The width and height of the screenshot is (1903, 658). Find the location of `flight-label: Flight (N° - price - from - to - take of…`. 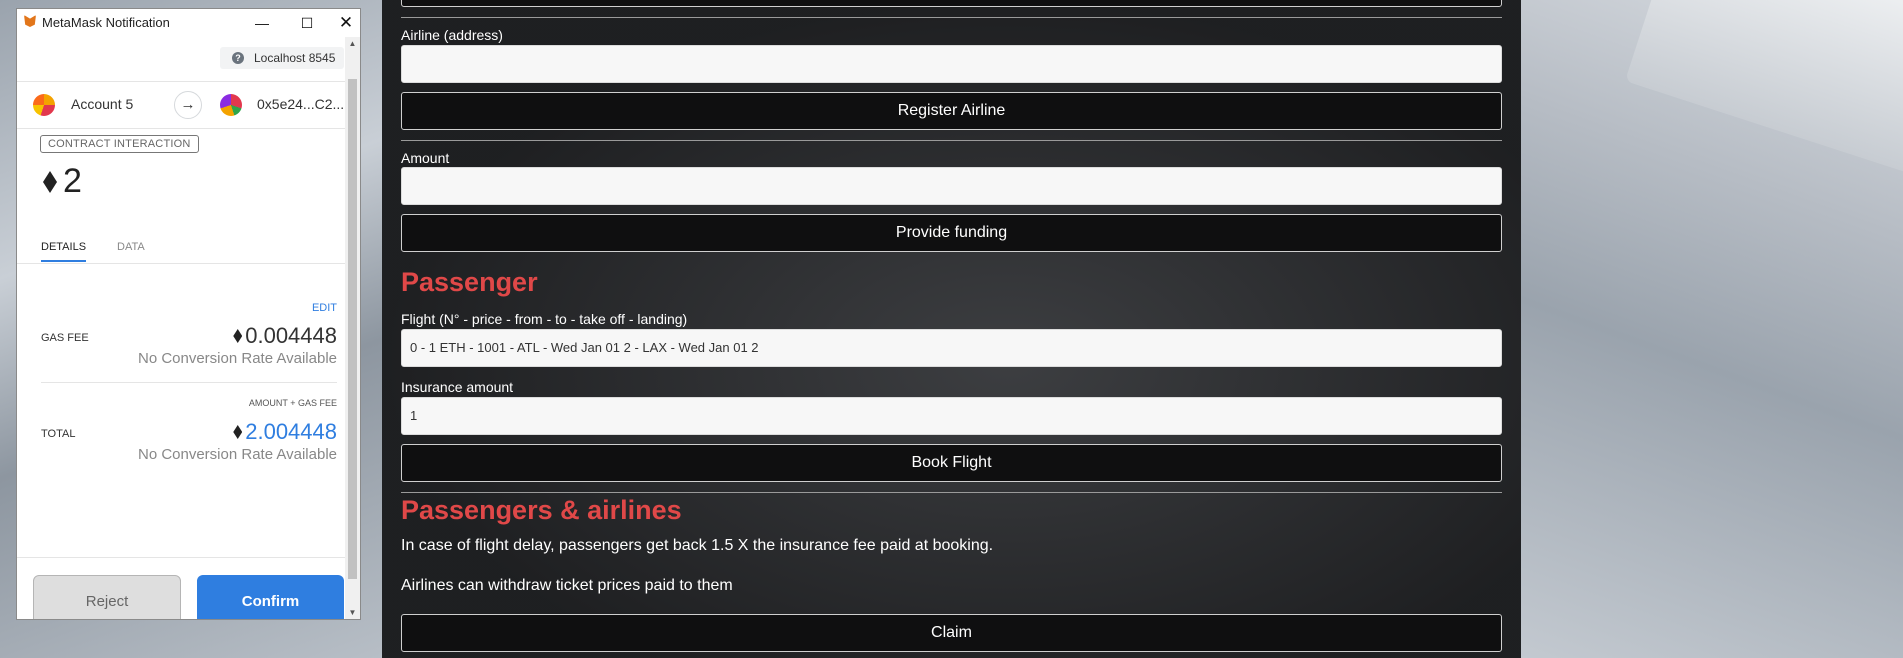

flight-label: Flight (N° - price - from - to - take of… is located at coordinates (544, 319).